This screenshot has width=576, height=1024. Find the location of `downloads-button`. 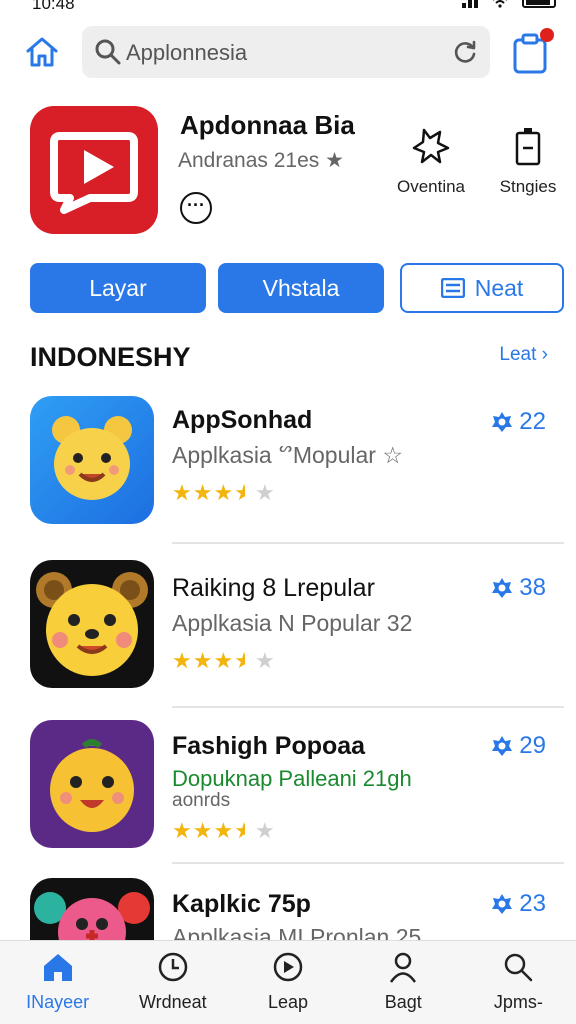

downloads-button is located at coordinates (533, 52).